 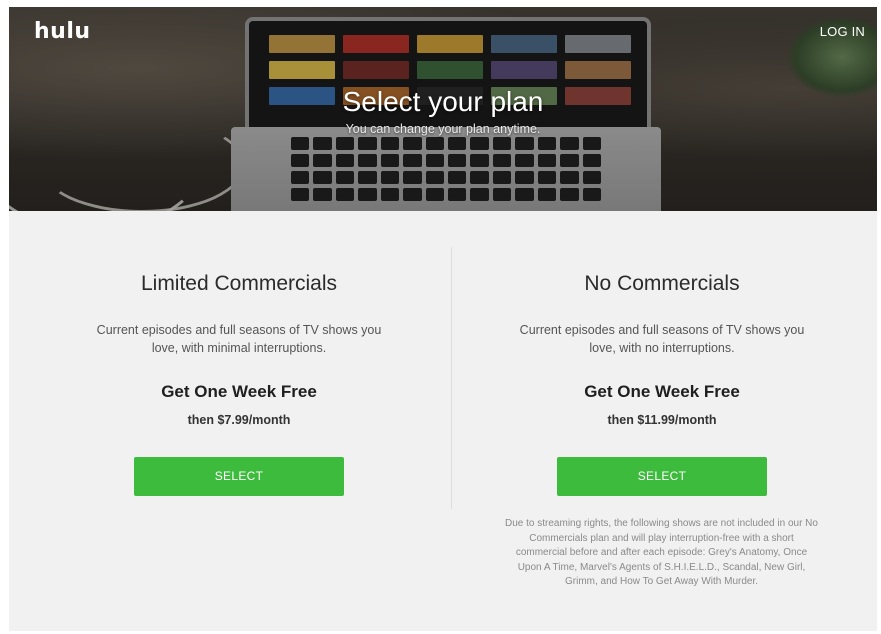 I want to click on plan-name: No Commercials, so click(x=662, y=283).